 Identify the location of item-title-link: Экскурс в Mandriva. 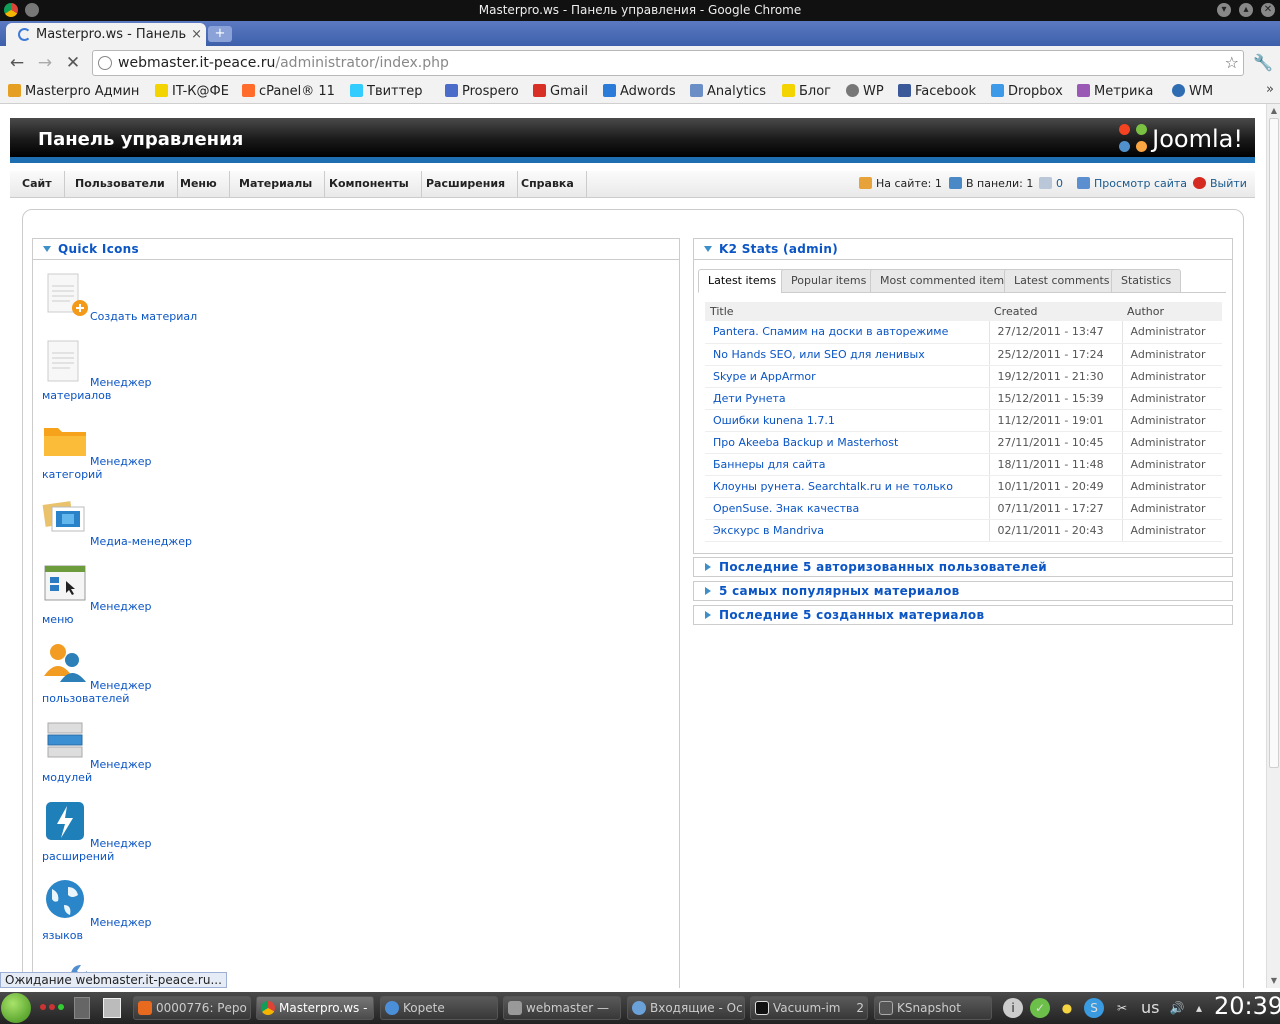
(768, 530).